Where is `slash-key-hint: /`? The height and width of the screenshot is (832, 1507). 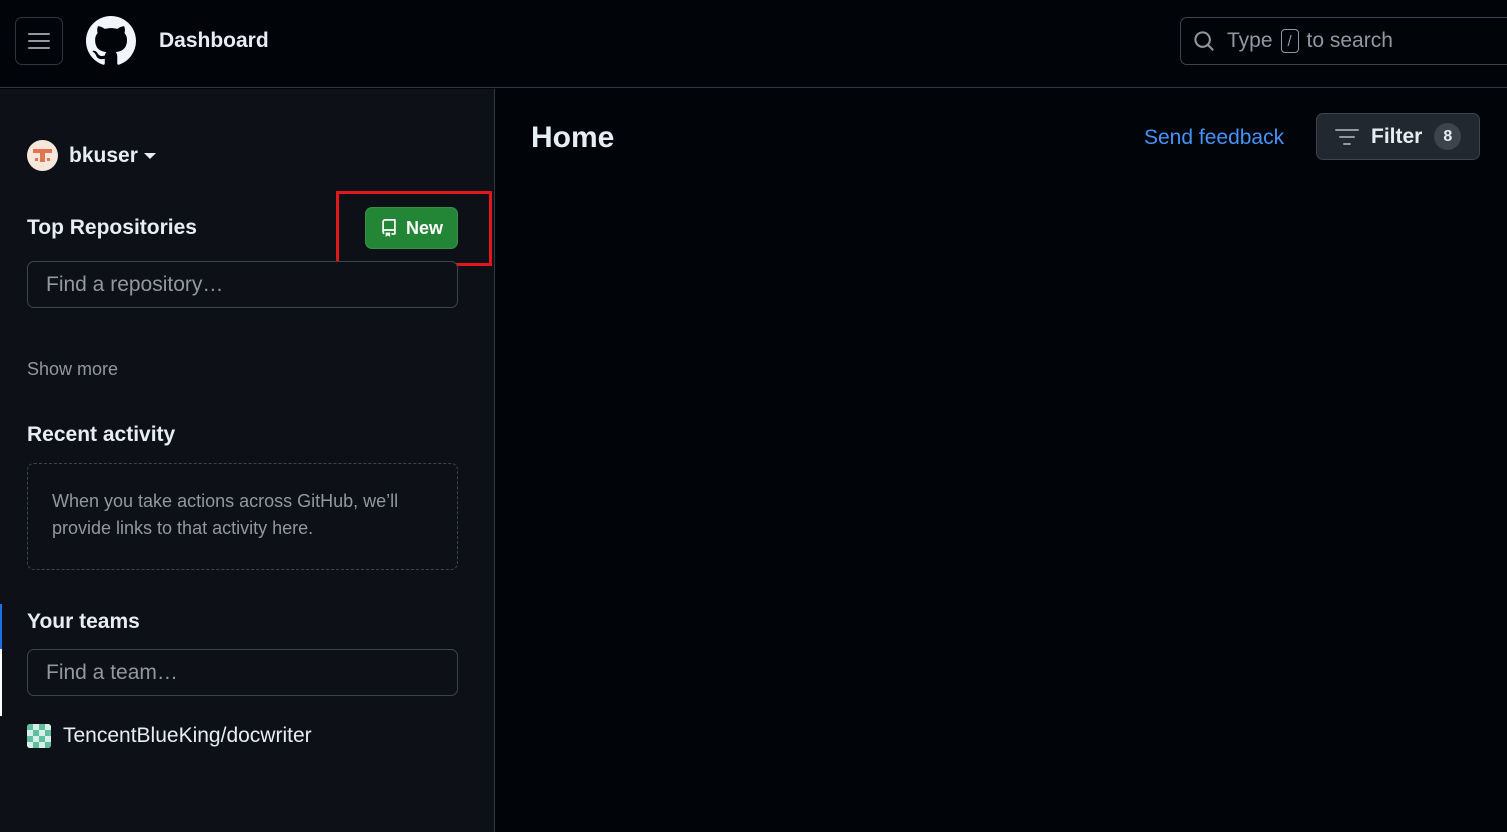 slash-key-hint: / is located at coordinates (1289, 41).